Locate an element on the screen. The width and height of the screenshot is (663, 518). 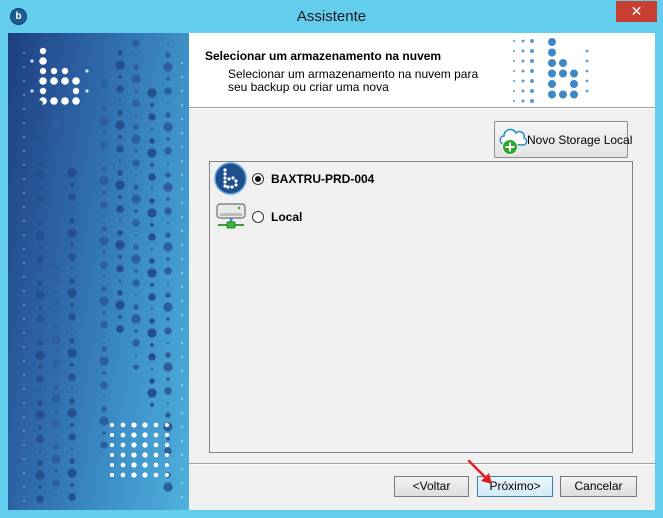
new-local-storage-button: Novo Storage Local is located at coordinates (563, 140).